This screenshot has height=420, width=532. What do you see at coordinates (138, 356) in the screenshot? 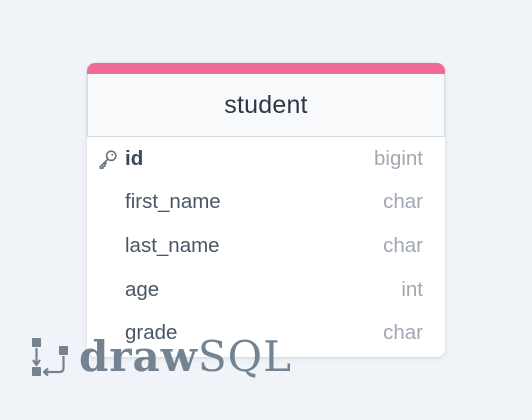
I see `wordmark-draw: draw` at bounding box center [138, 356].